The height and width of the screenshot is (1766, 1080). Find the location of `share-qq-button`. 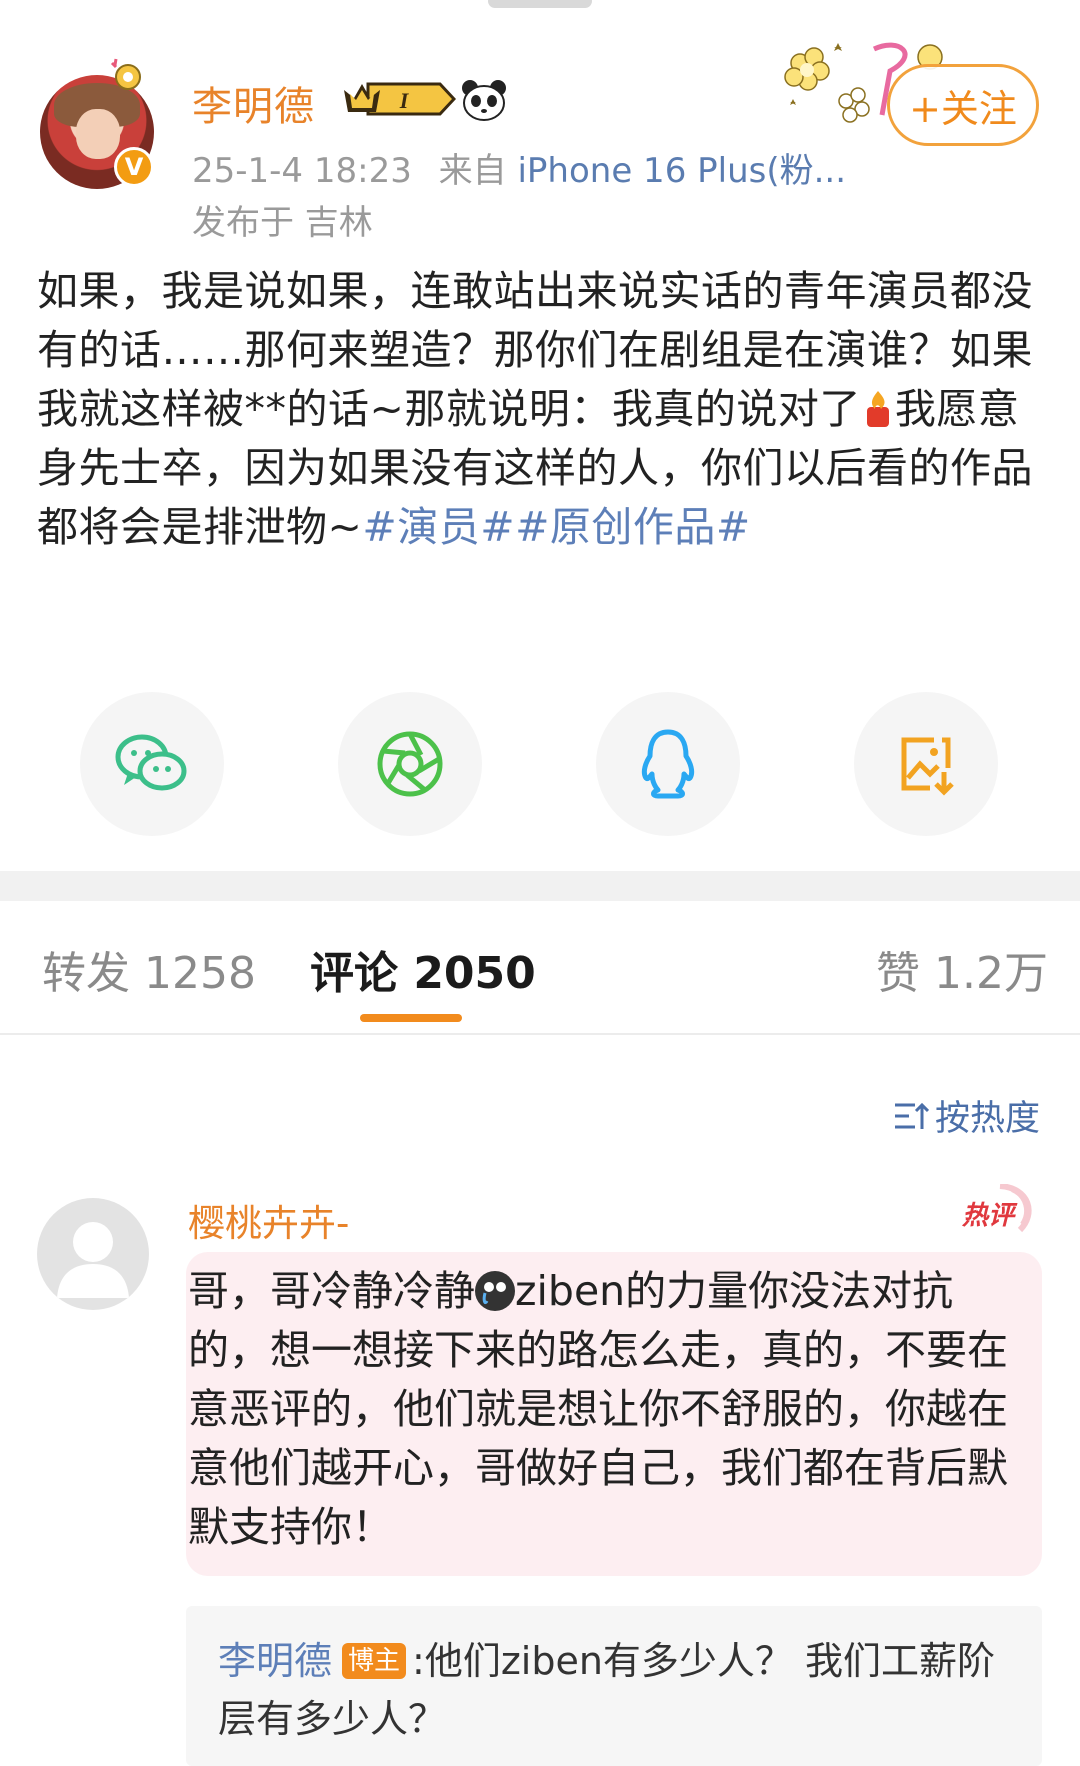

share-qq-button is located at coordinates (668, 764).